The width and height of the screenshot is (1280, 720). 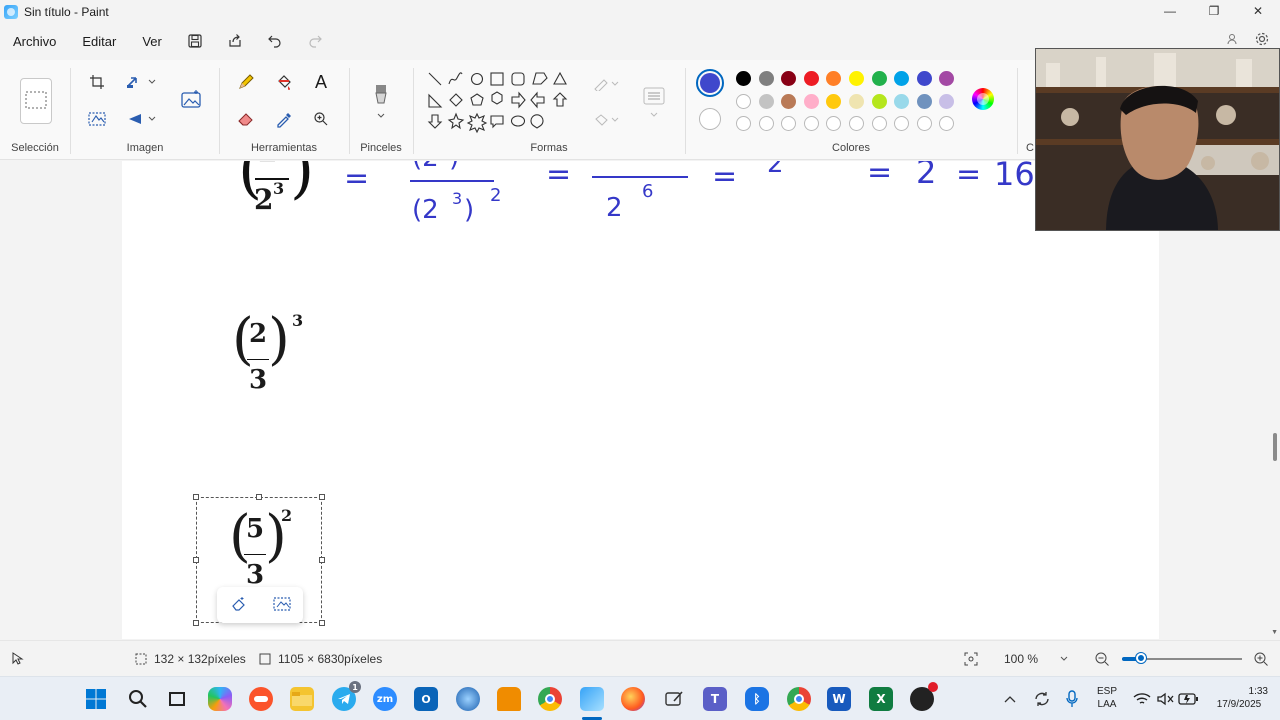 What do you see at coordinates (592, 699) in the screenshot?
I see `paint-taskbar-icon` at bounding box center [592, 699].